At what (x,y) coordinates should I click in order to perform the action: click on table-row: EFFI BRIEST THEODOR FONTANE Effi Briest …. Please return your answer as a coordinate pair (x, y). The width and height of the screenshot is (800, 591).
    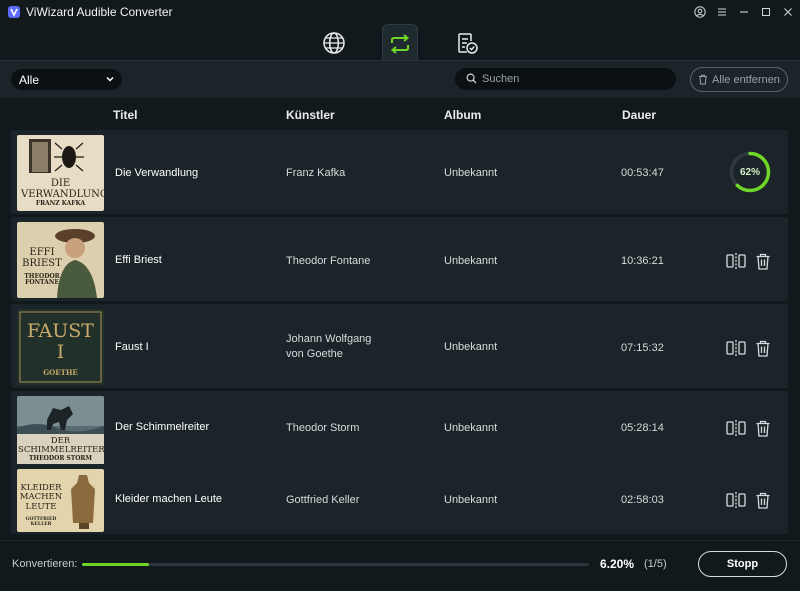
    Looking at the image, I should click on (399, 259).